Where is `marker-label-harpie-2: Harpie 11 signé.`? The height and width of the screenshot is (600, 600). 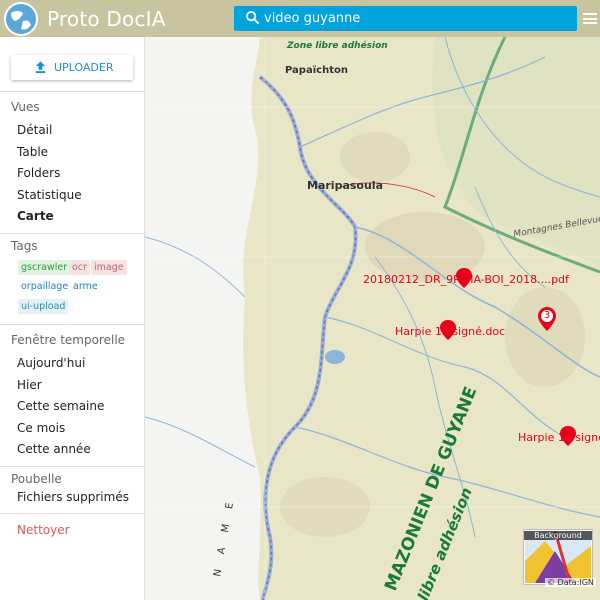
marker-label-harpie-2: Harpie 11 signé. is located at coordinates (559, 437).